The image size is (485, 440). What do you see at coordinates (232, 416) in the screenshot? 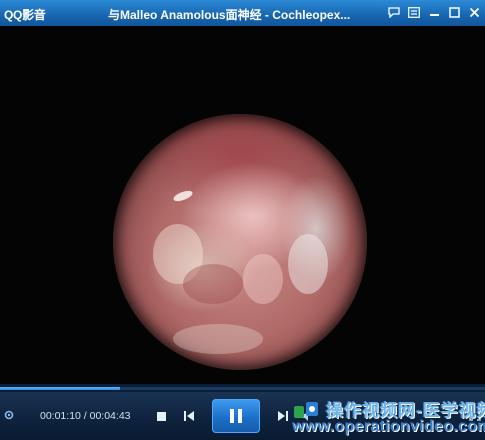
I see `pause-icon` at bounding box center [232, 416].